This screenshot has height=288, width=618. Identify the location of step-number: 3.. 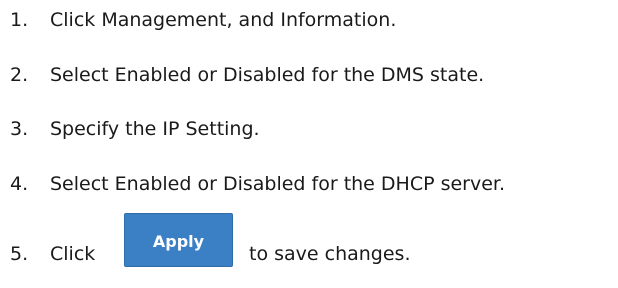
(19, 129).